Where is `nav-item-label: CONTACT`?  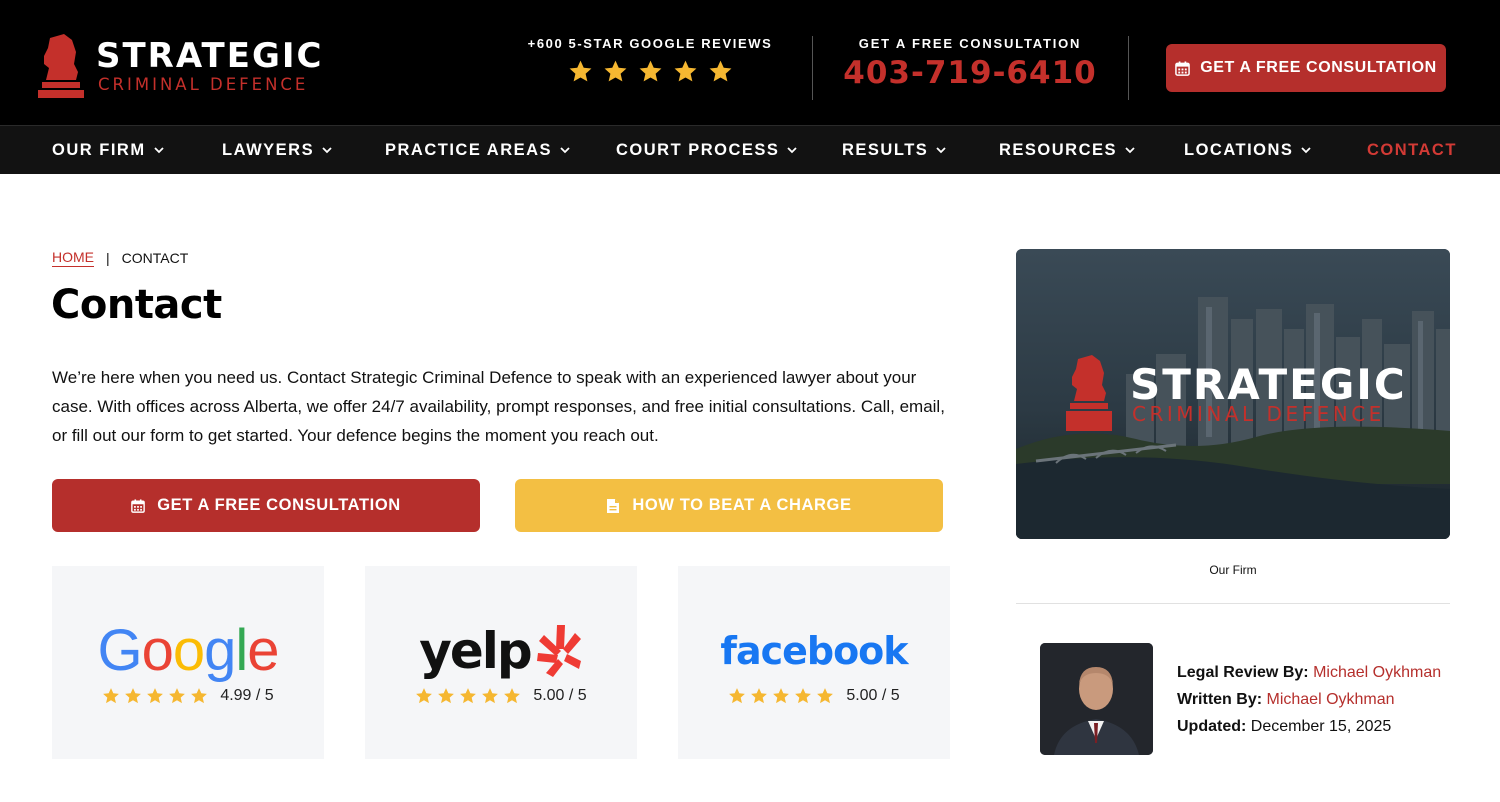
nav-item-label: CONTACT is located at coordinates (1412, 149).